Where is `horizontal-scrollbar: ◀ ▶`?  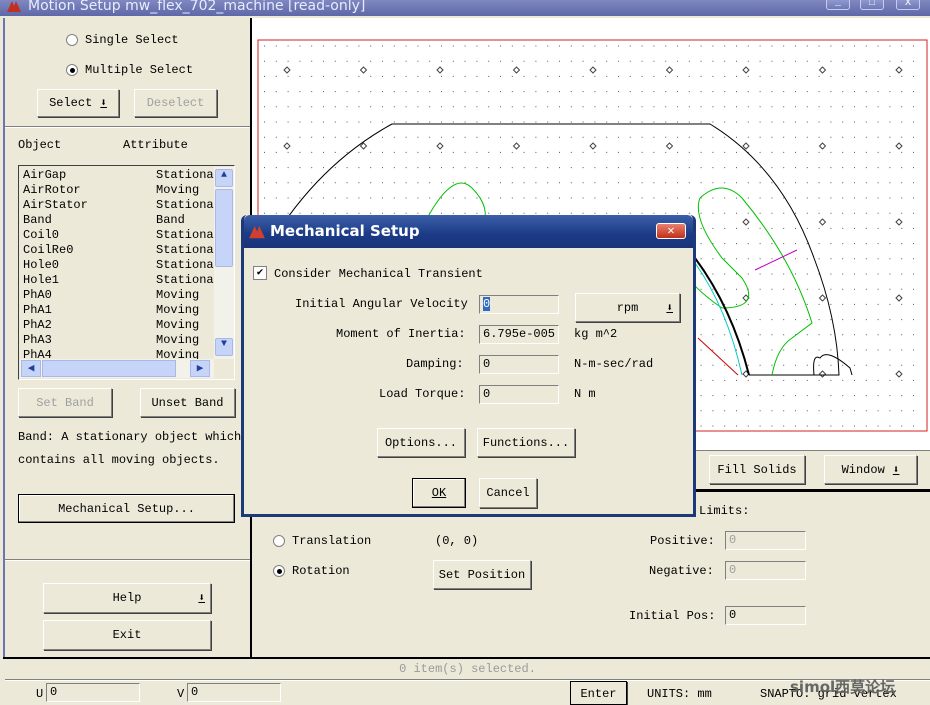 horizontal-scrollbar: ◀ ▶ is located at coordinates (117, 368).